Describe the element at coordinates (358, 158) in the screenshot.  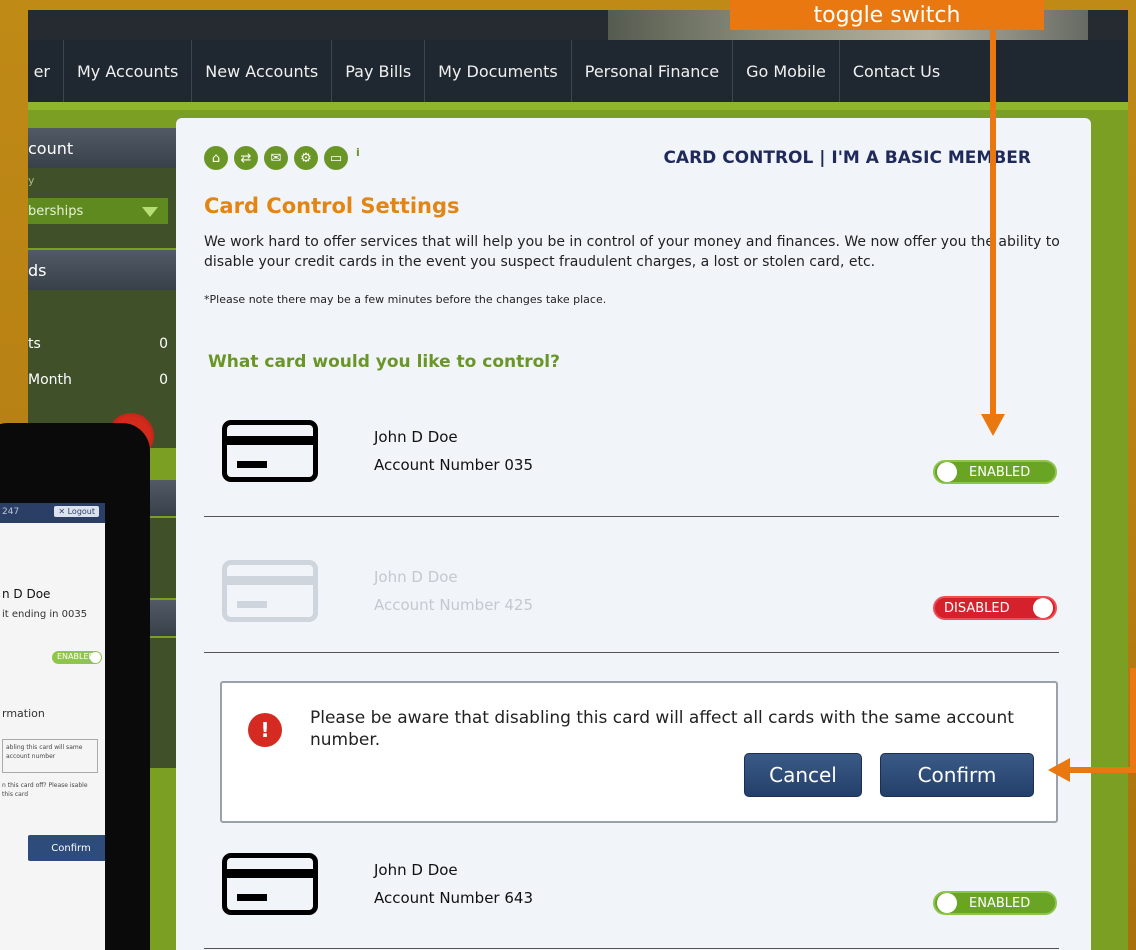
I see `info-icon: i` at that location.